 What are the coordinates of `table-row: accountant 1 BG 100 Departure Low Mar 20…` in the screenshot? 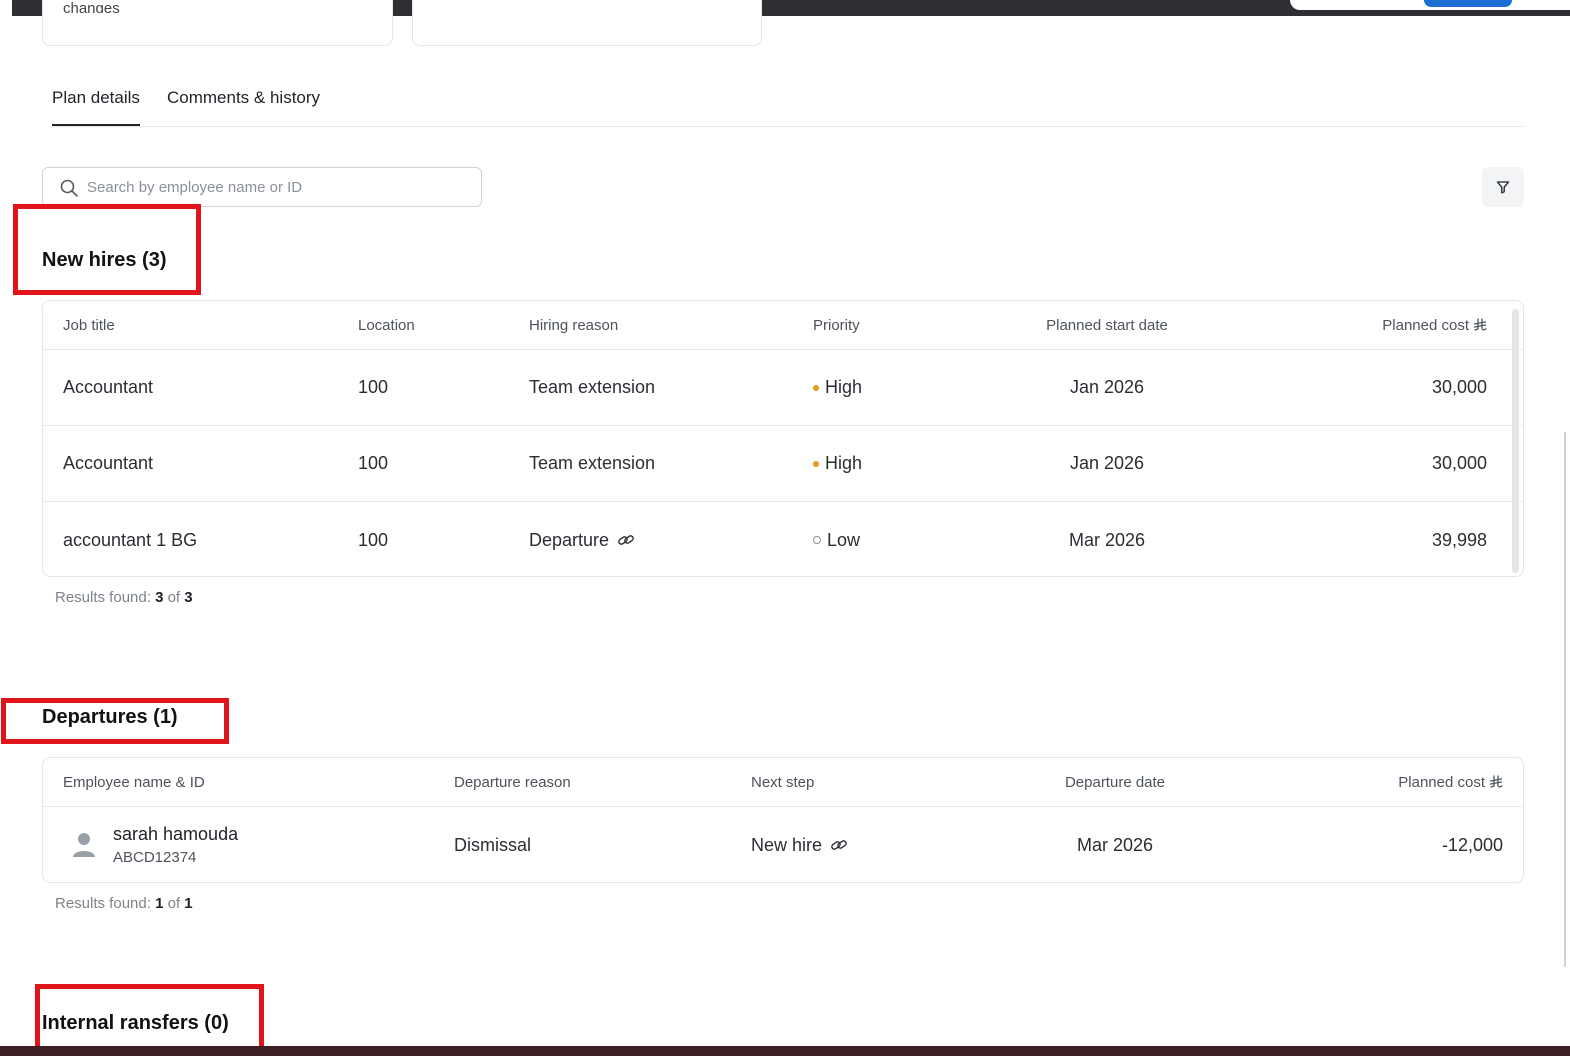 It's located at (783, 539).